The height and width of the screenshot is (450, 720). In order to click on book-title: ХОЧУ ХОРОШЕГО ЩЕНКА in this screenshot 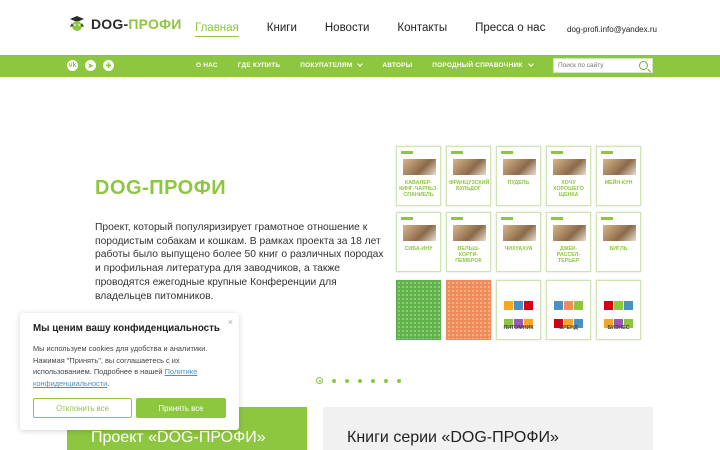, I will do `click(568, 189)`.